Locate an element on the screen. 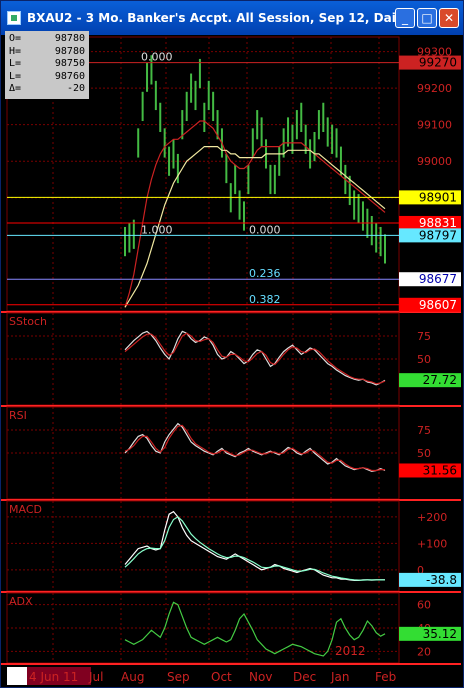 The height and width of the screenshot is (688, 464). y-tick-label: 99100 is located at coordinates (434, 125).